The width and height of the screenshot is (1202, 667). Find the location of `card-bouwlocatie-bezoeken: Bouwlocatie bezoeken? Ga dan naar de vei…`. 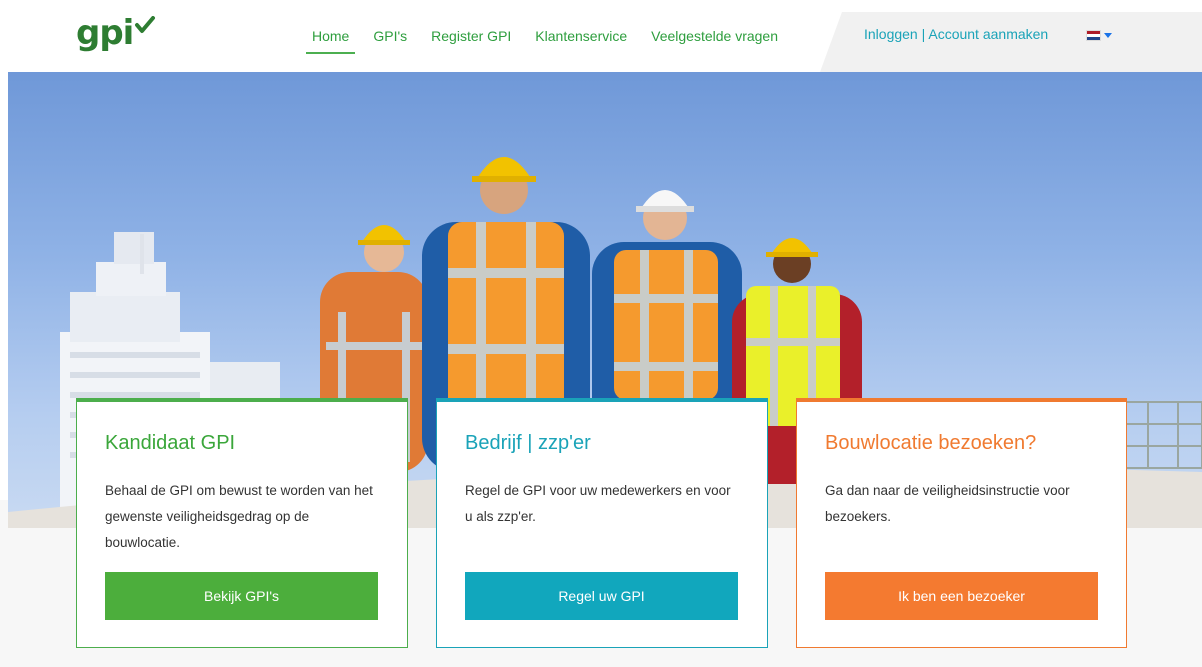

card-bouwlocatie-bezoeken: Bouwlocatie bezoeken? Ga dan naar de vei… is located at coordinates (961, 523).